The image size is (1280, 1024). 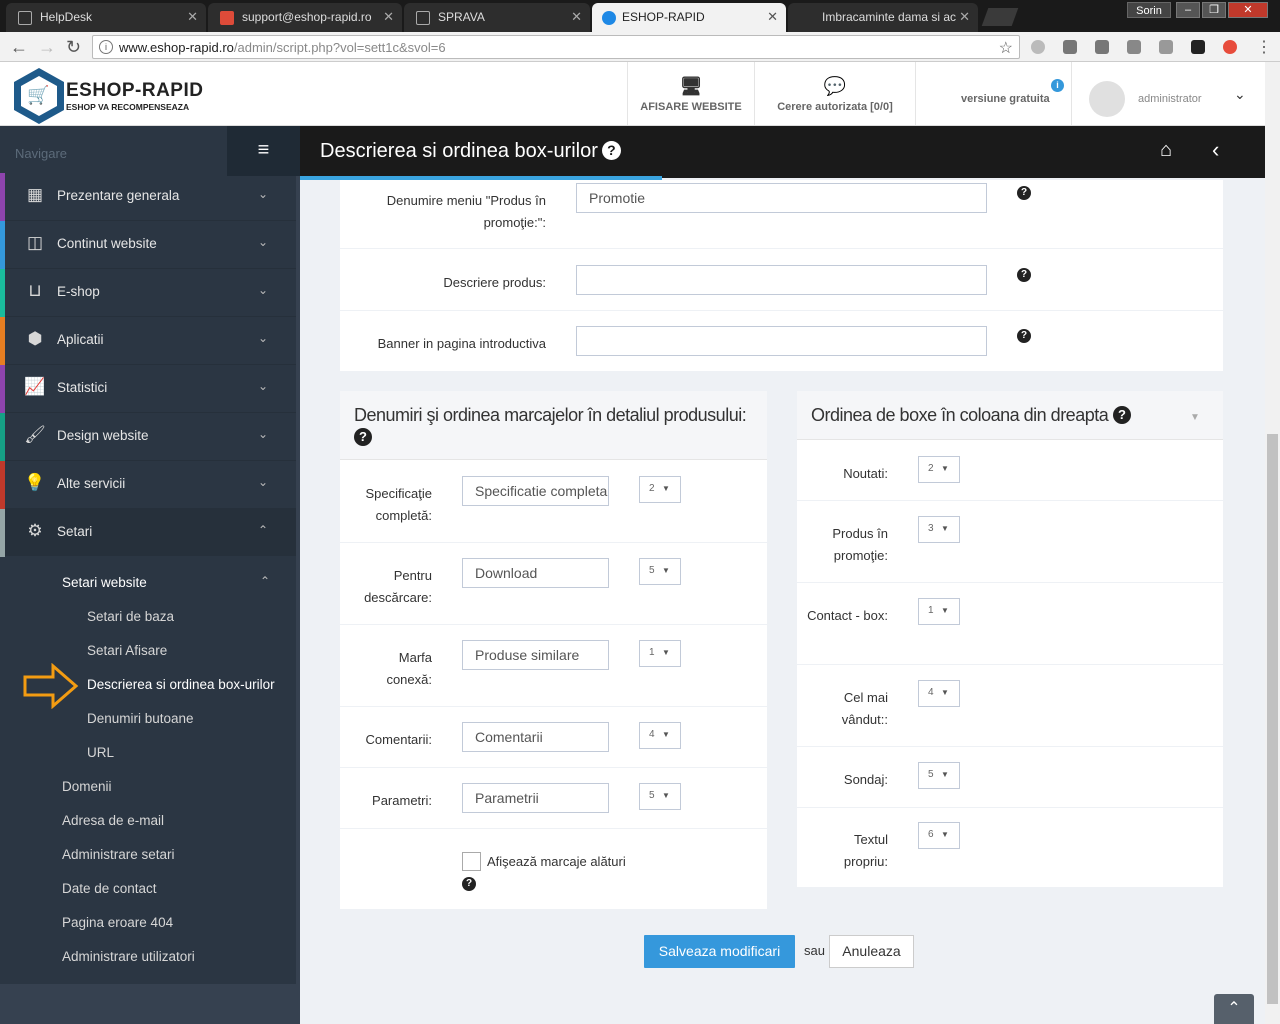 I want to click on logo: 🛒 ESHOP-RAPID ESHOP VA RECOMPENSEAZA, so click(x=149, y=96).